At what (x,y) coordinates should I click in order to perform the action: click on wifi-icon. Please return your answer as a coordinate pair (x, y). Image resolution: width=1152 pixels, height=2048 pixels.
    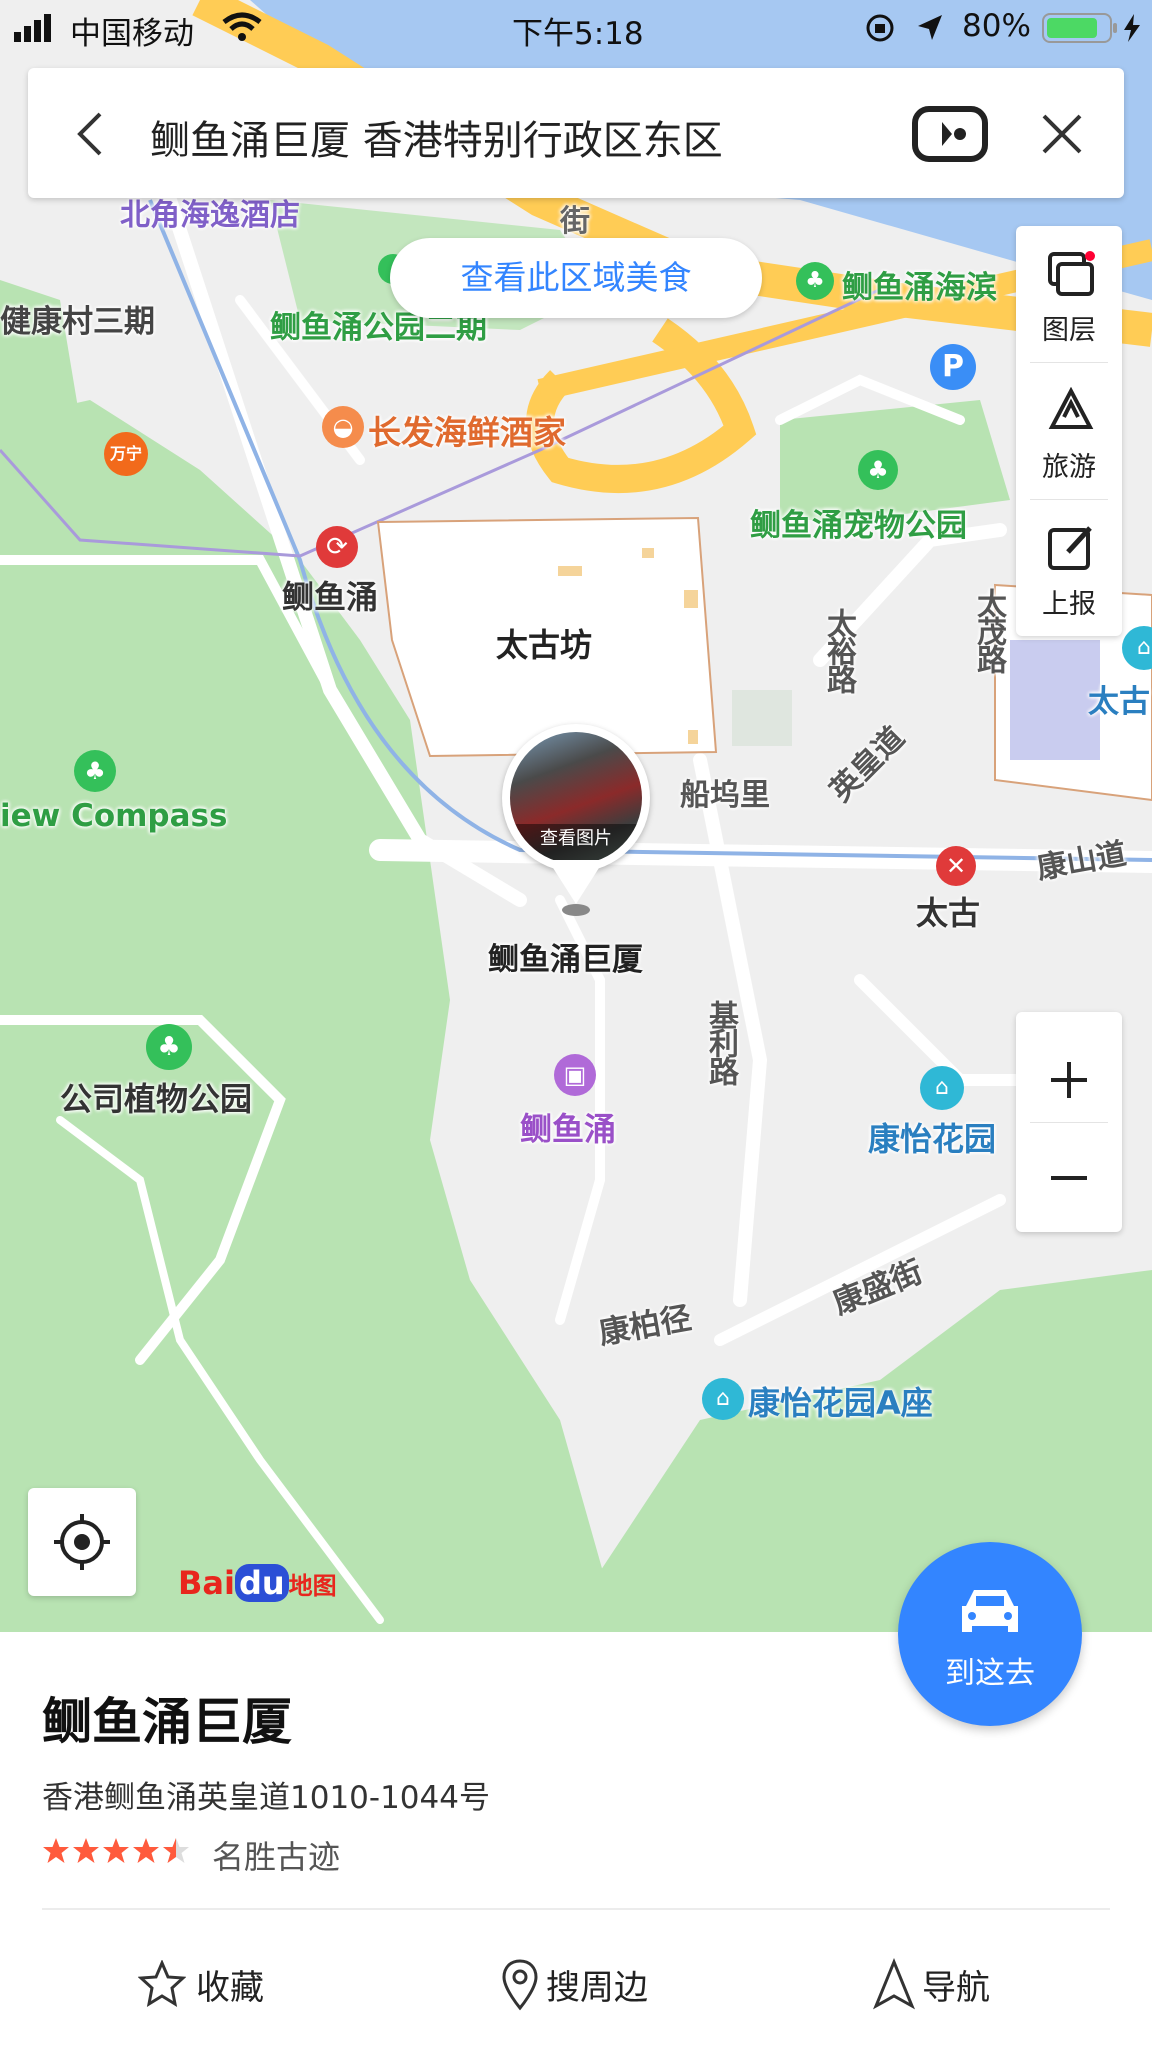
    Looking at the image, I should click on (242, 26).